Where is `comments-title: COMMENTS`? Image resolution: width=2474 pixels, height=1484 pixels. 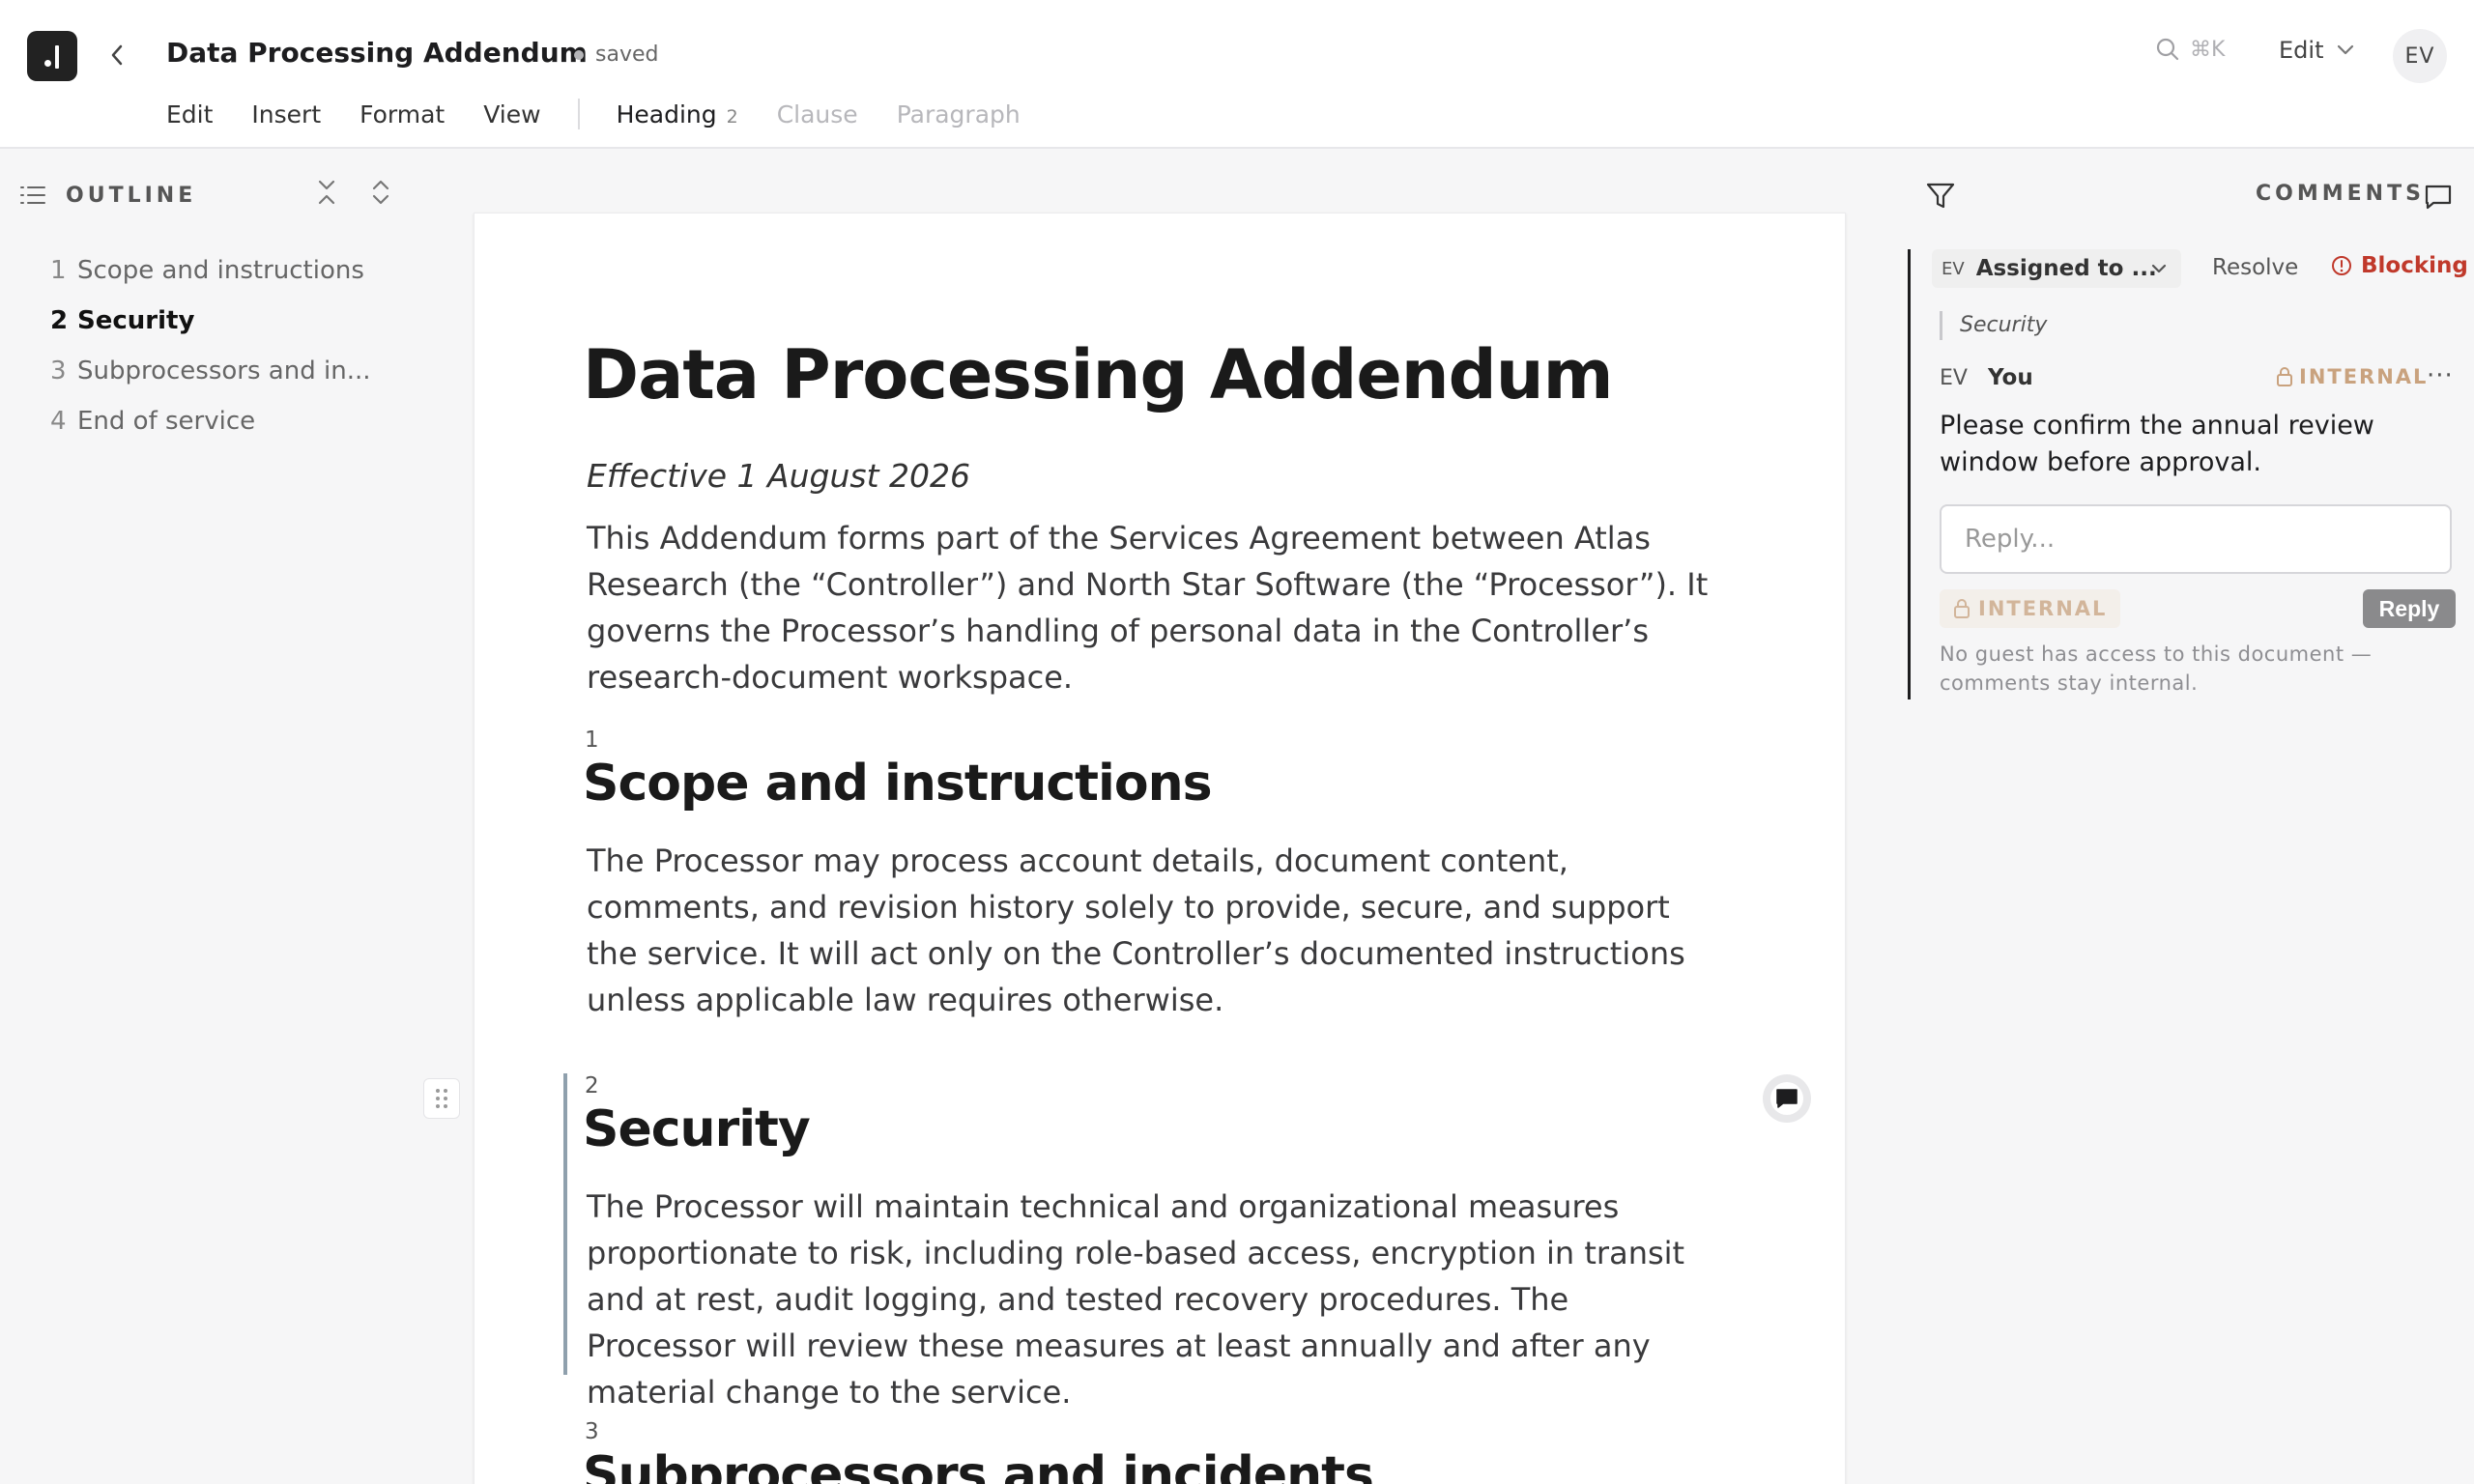 comments-title: COMMENTS is located at coordinates (2340, 194).